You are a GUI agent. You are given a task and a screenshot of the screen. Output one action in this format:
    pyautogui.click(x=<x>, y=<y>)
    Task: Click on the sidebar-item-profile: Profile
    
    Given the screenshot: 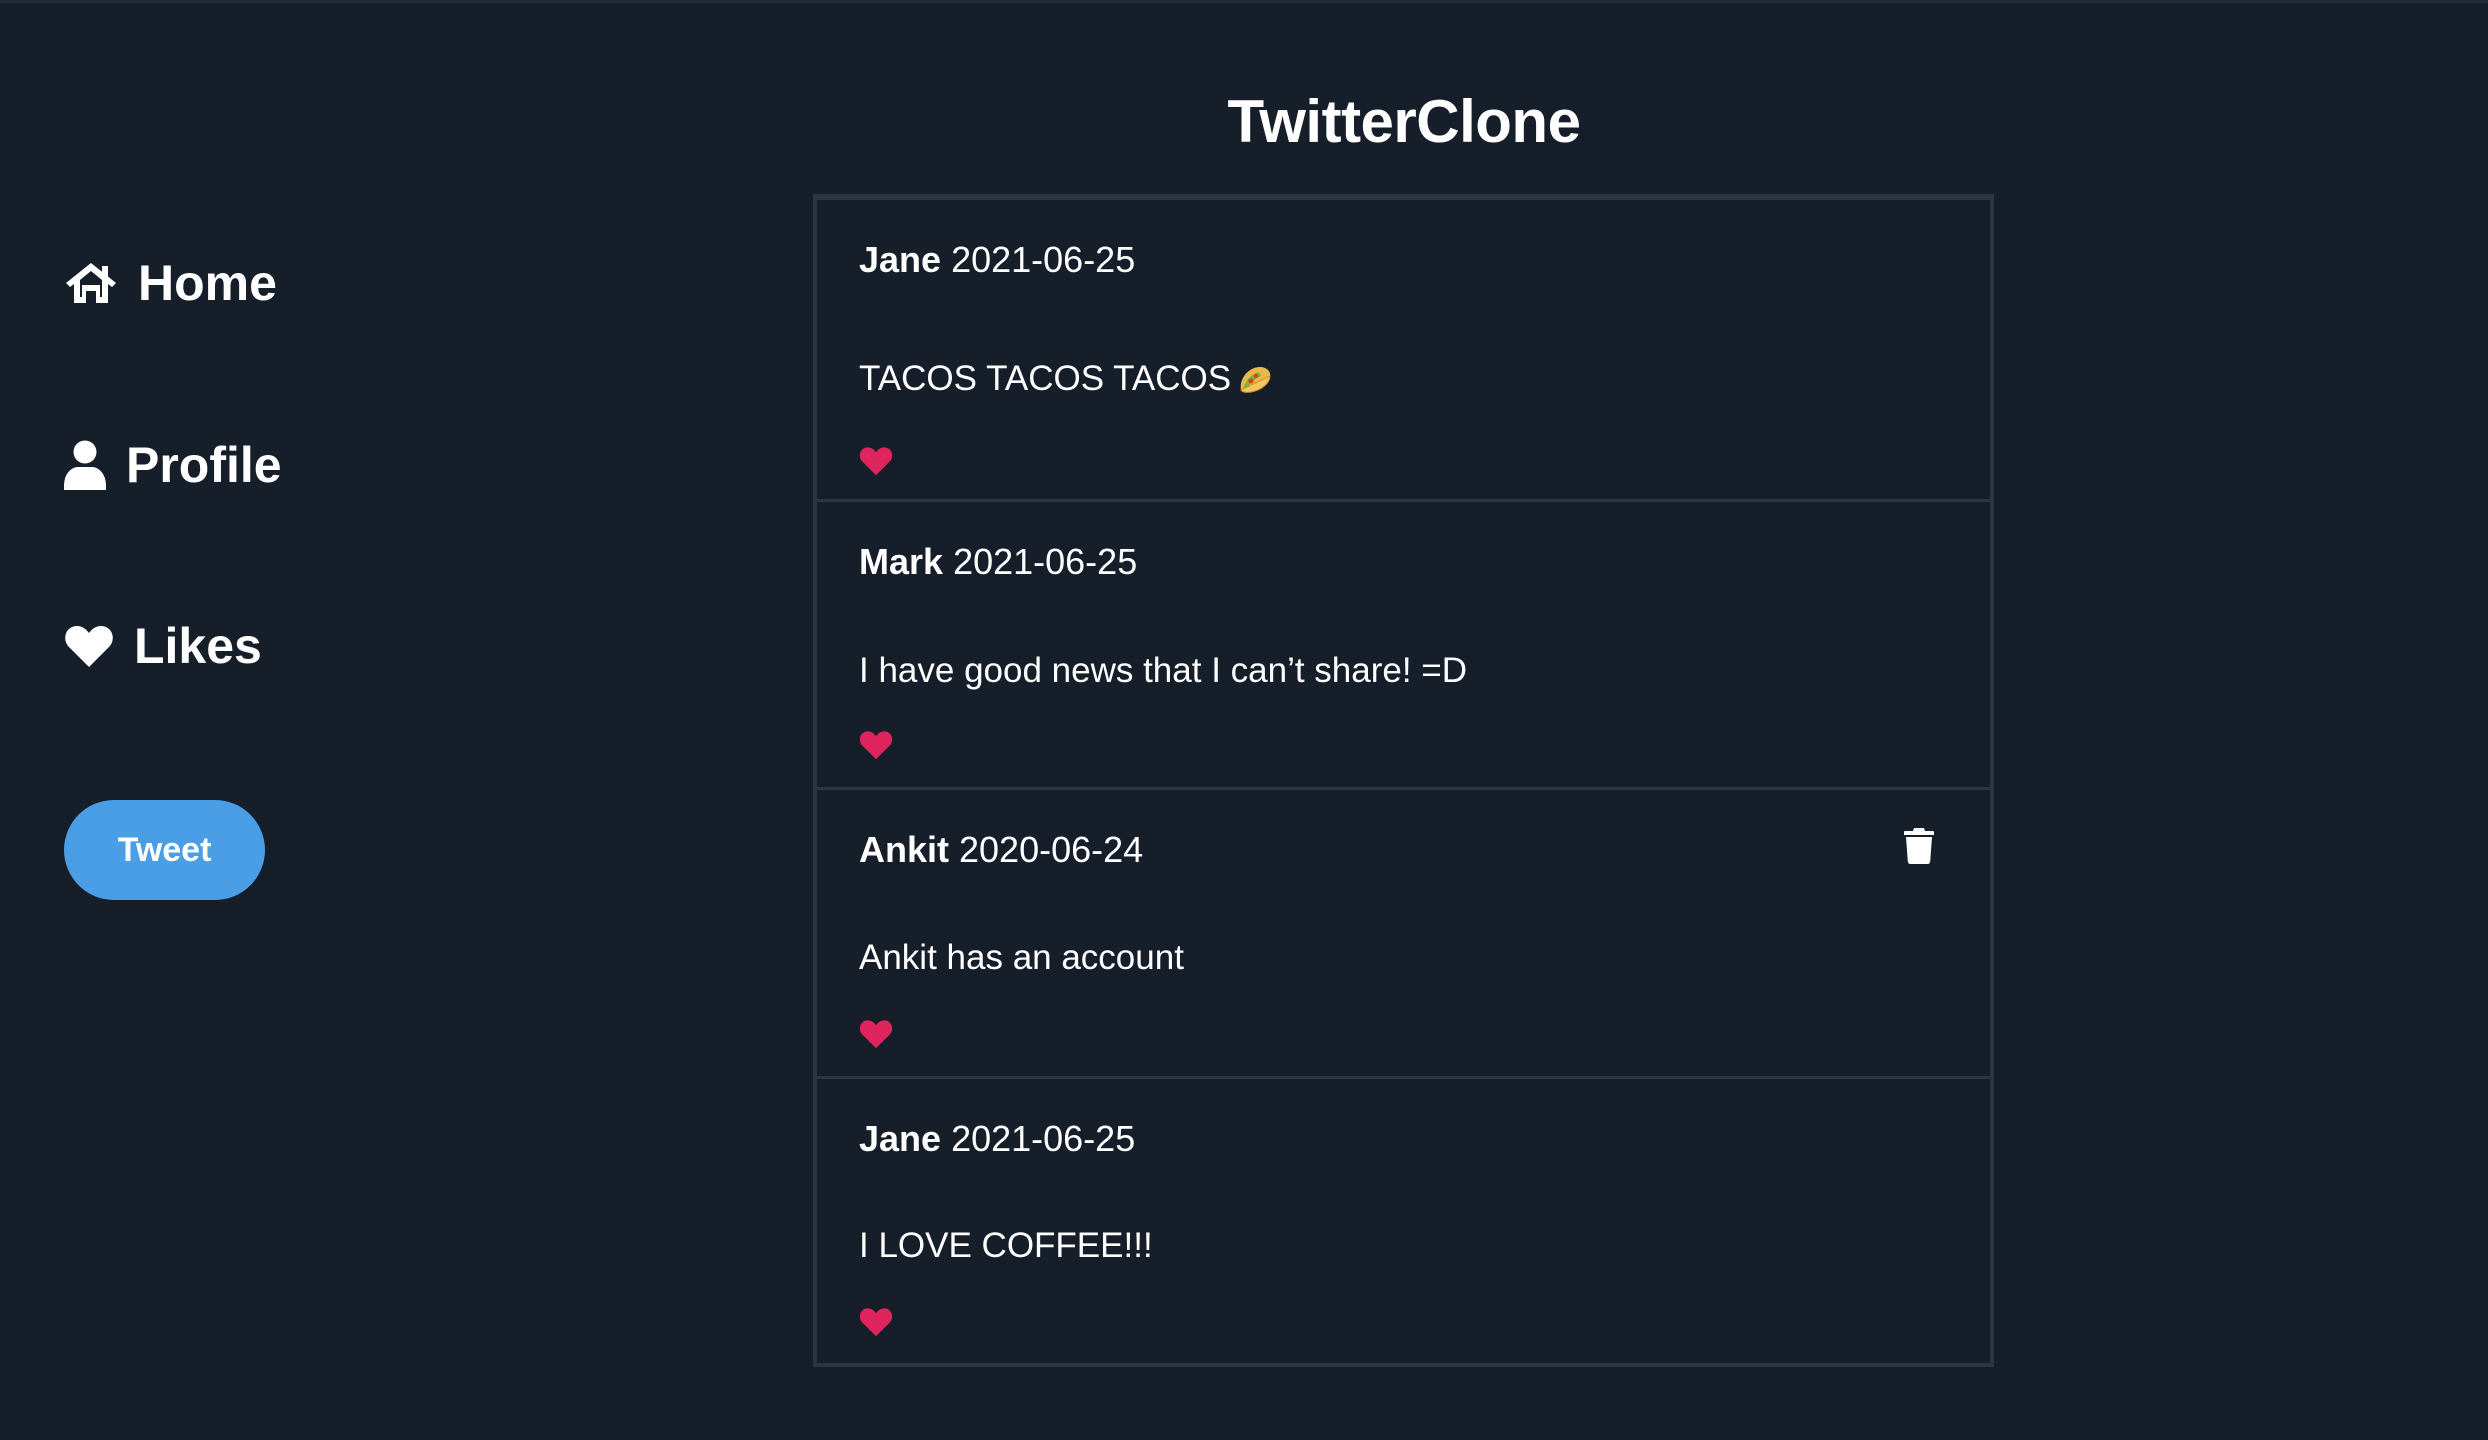 What is the action you would take?
    pyautogui.click(x=173, y=465)
    